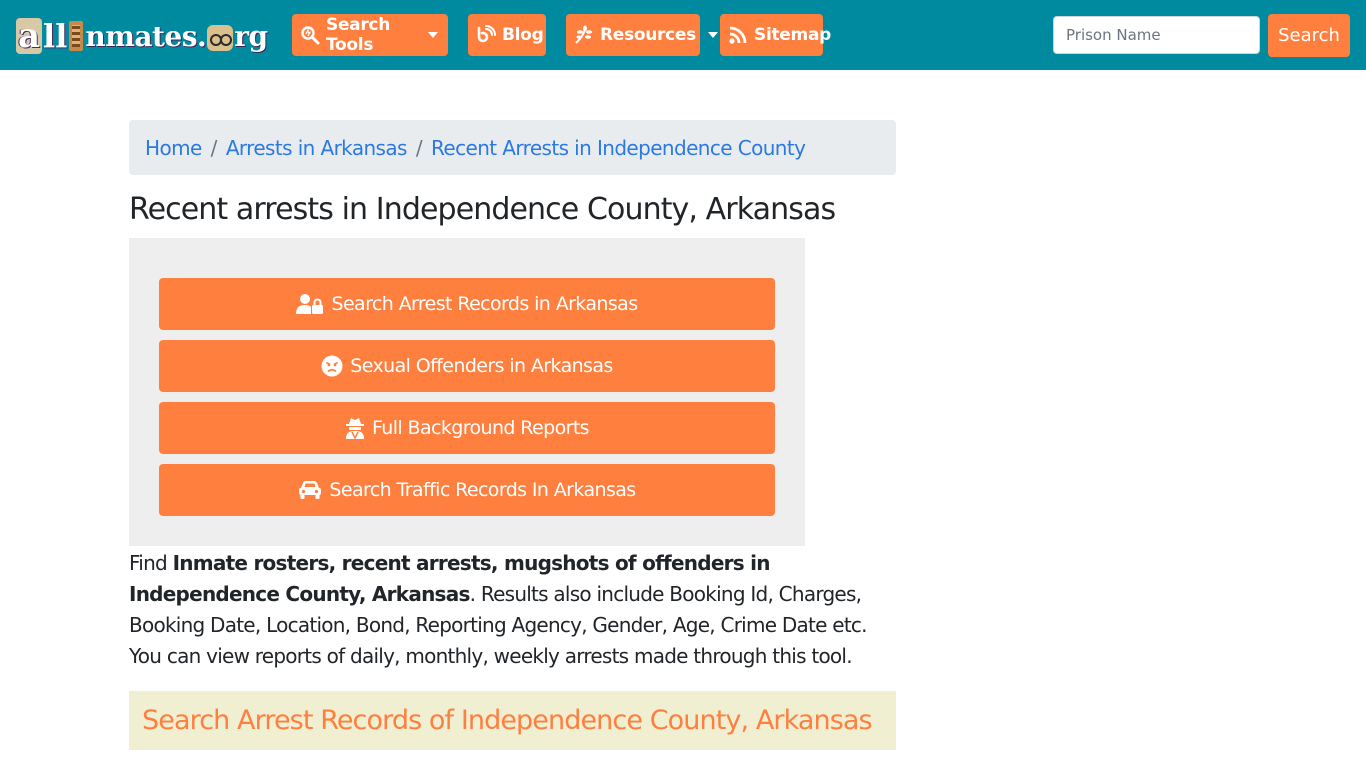  What do you see at coordinates (484, 304) in the screenshot?
I see `search-arrest-records-label: Search Arrest Records in Arkansas` at bounding box center [484, 304].